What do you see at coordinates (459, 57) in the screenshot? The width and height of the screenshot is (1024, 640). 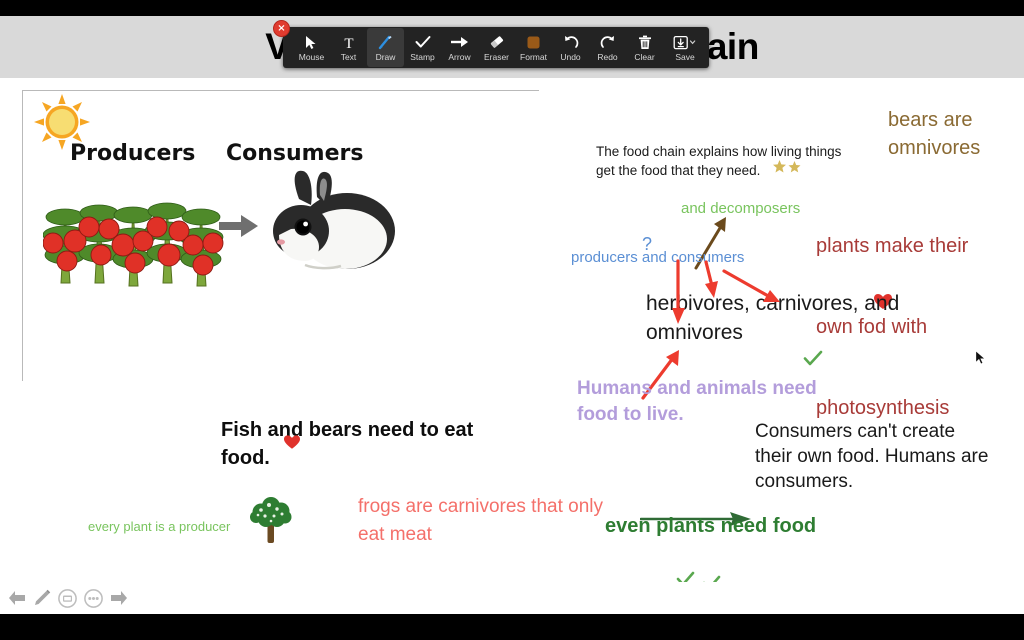 I see `tool-arrow-label: Arrow` at bounding box center [459, 57].